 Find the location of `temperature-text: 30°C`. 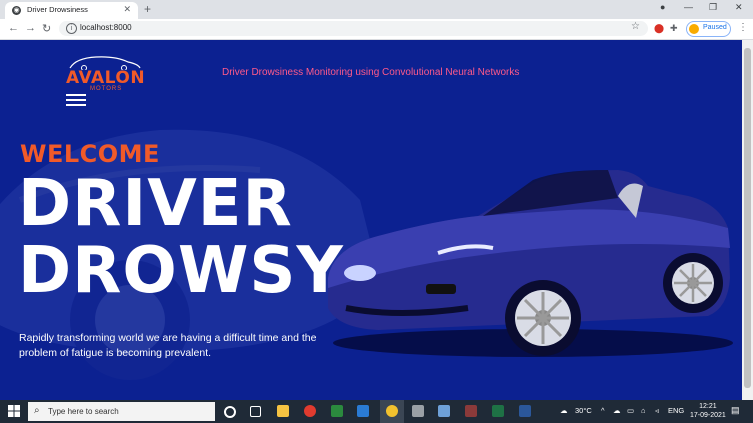

temperature-text: 30°C is located at coordinates (583, 410).